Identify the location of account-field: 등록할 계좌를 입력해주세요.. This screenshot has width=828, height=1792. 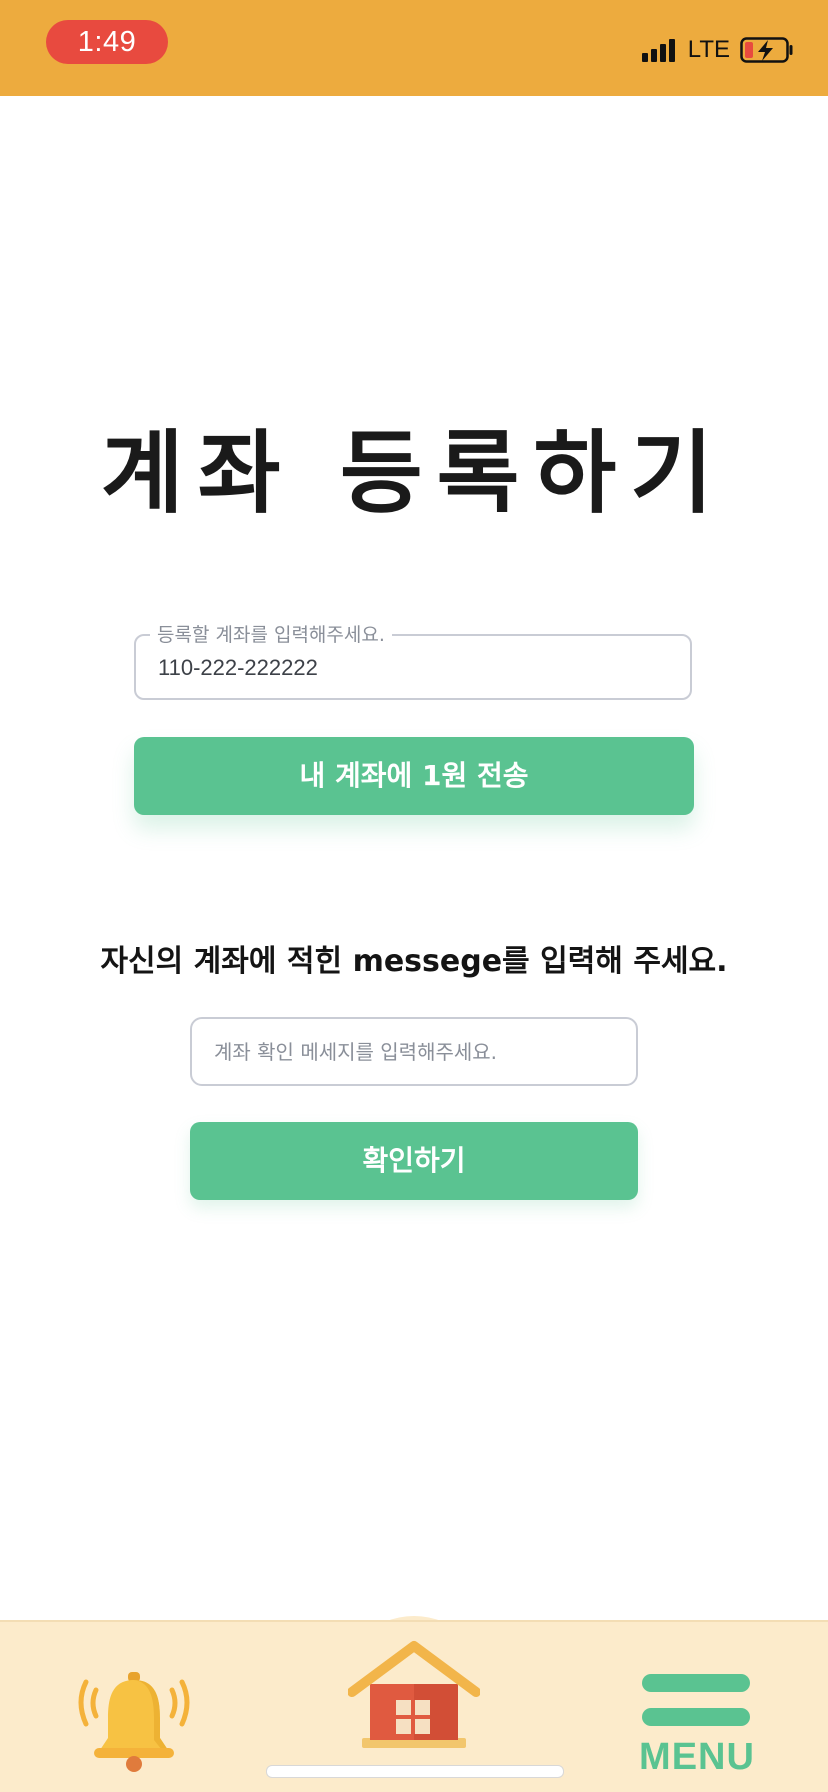
(413, 661).